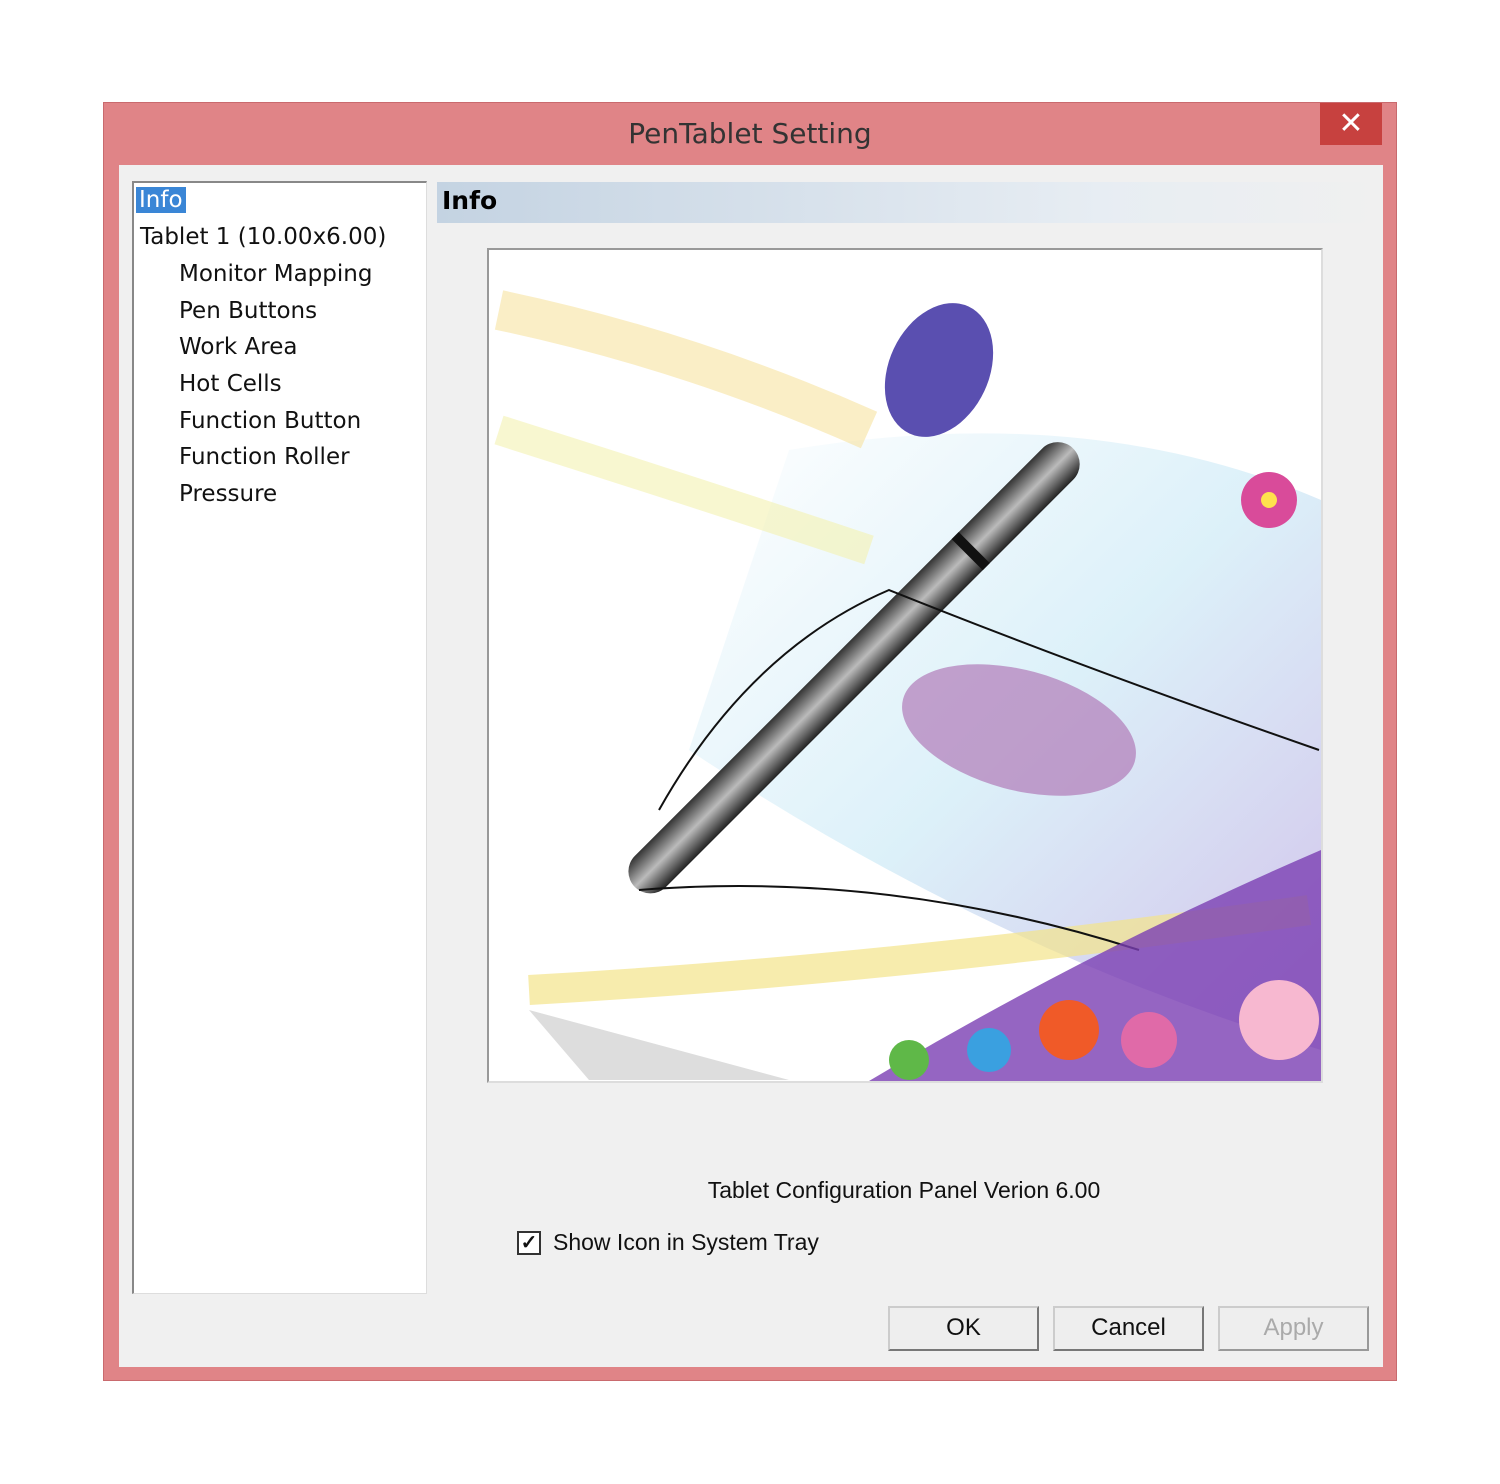 Image resolution: width=1500 pixels, height=1484 pixels. I want to click on show-tray-label: Show Icon in System Tray, so click(686, 1242).